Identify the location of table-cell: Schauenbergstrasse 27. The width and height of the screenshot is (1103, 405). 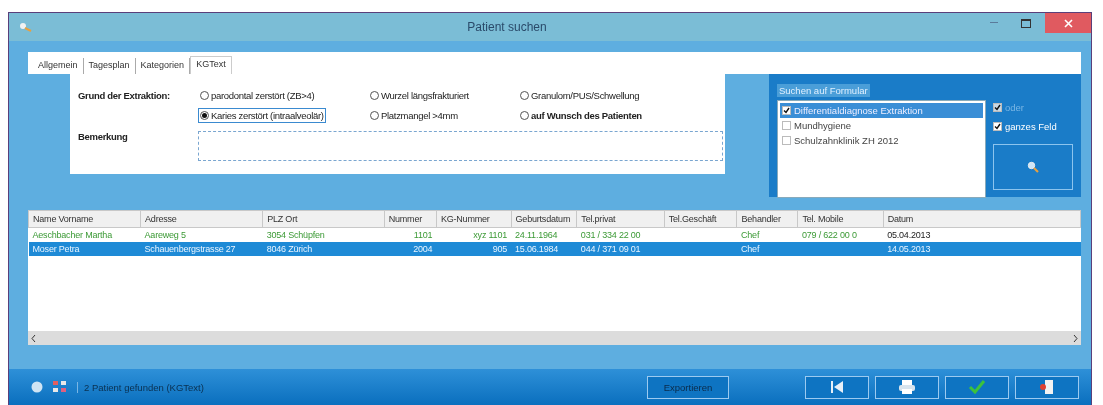
(201, 249).